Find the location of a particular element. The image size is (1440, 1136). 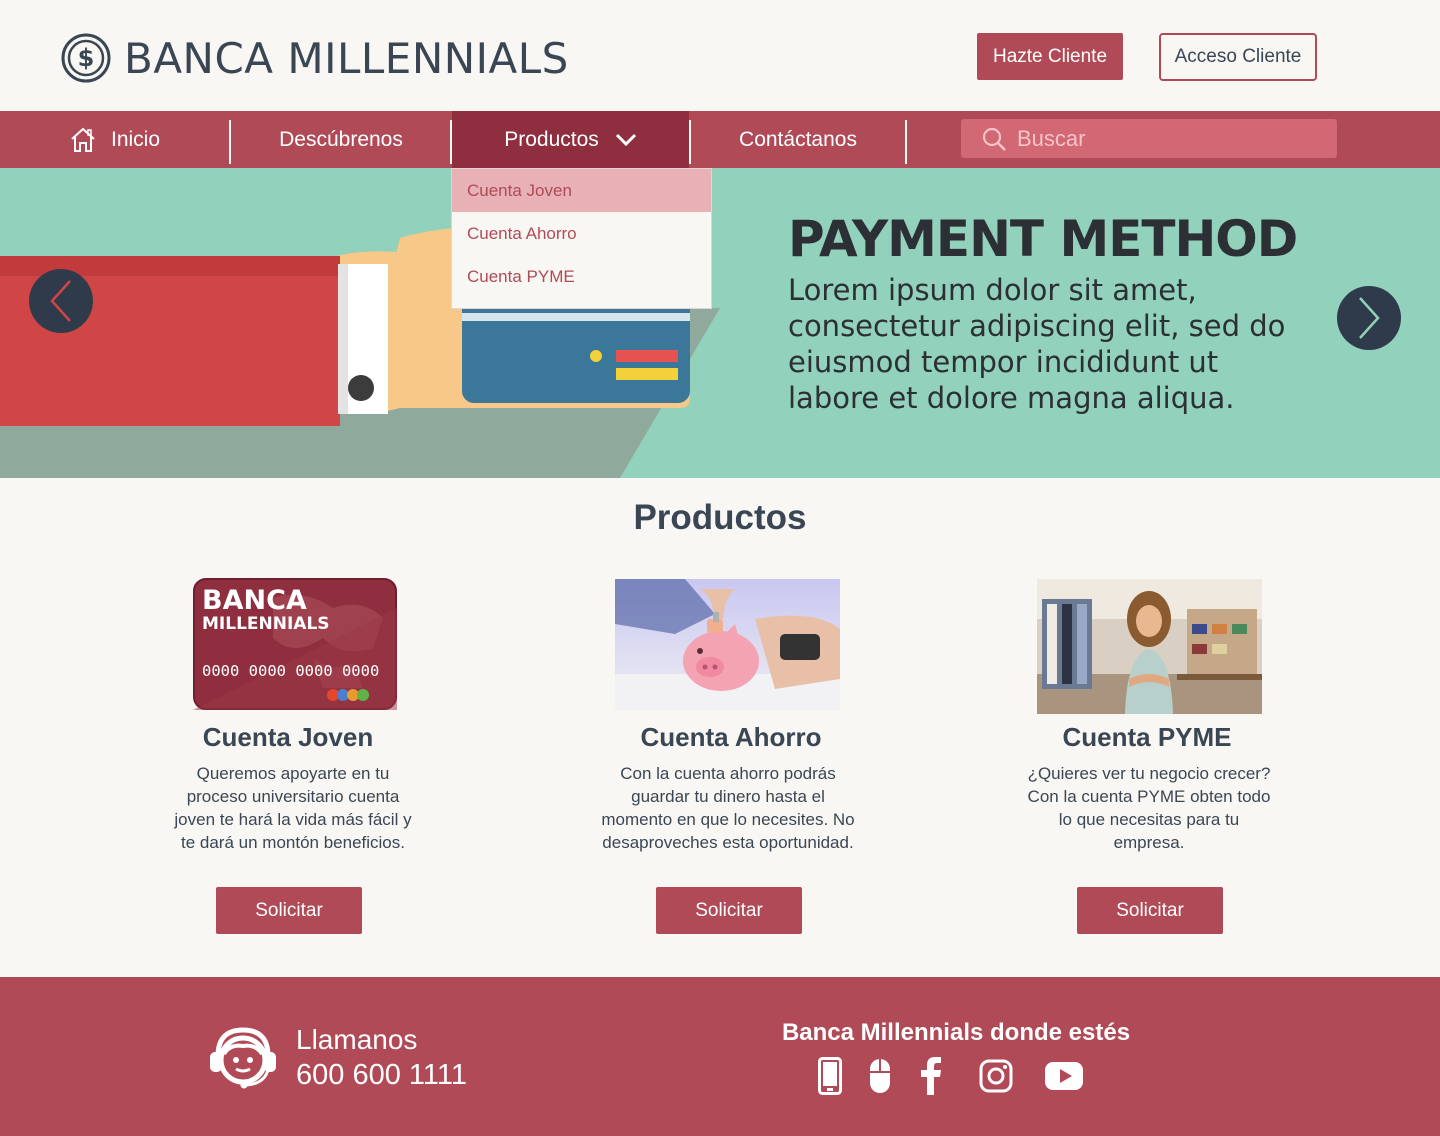

solicitar-button-cuenta-pyme: Solicitar is located at coordinates (1150, 910).